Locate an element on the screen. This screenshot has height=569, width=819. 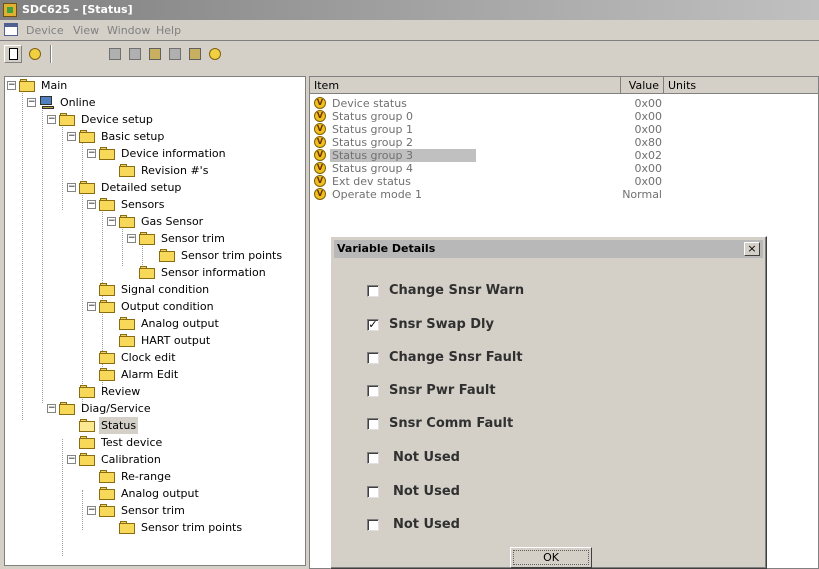
column-header-units: Units is located at coordinates (741, 85).